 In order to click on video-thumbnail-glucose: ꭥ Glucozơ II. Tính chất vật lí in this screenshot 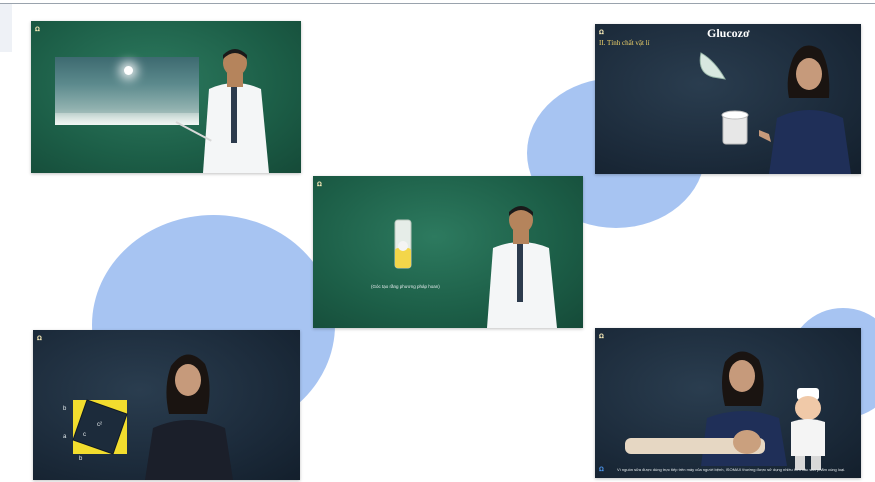, I will do `click(728, 99)`.